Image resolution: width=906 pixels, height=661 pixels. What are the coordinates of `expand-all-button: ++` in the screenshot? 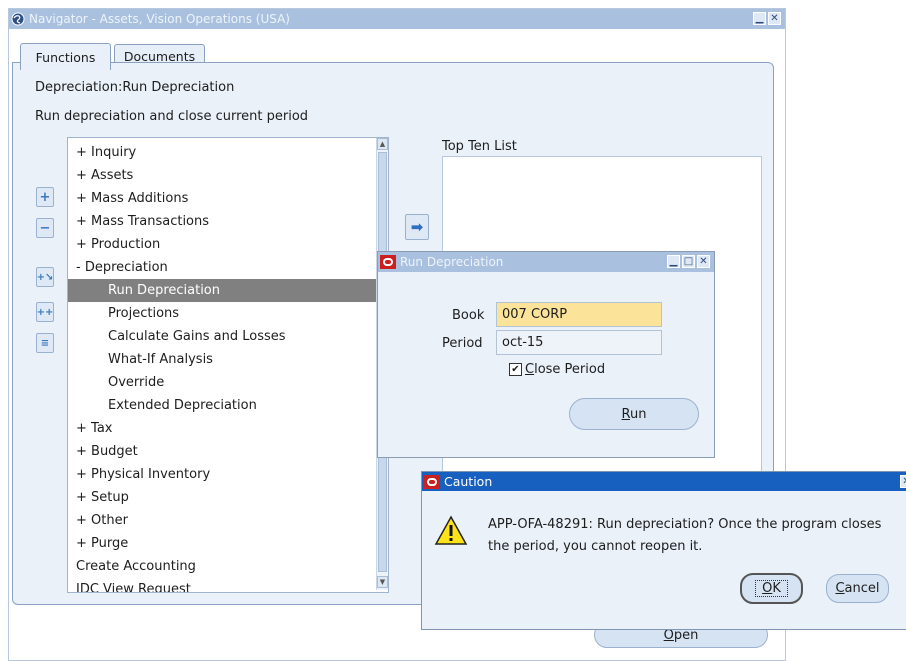 It's located at (45, 312).